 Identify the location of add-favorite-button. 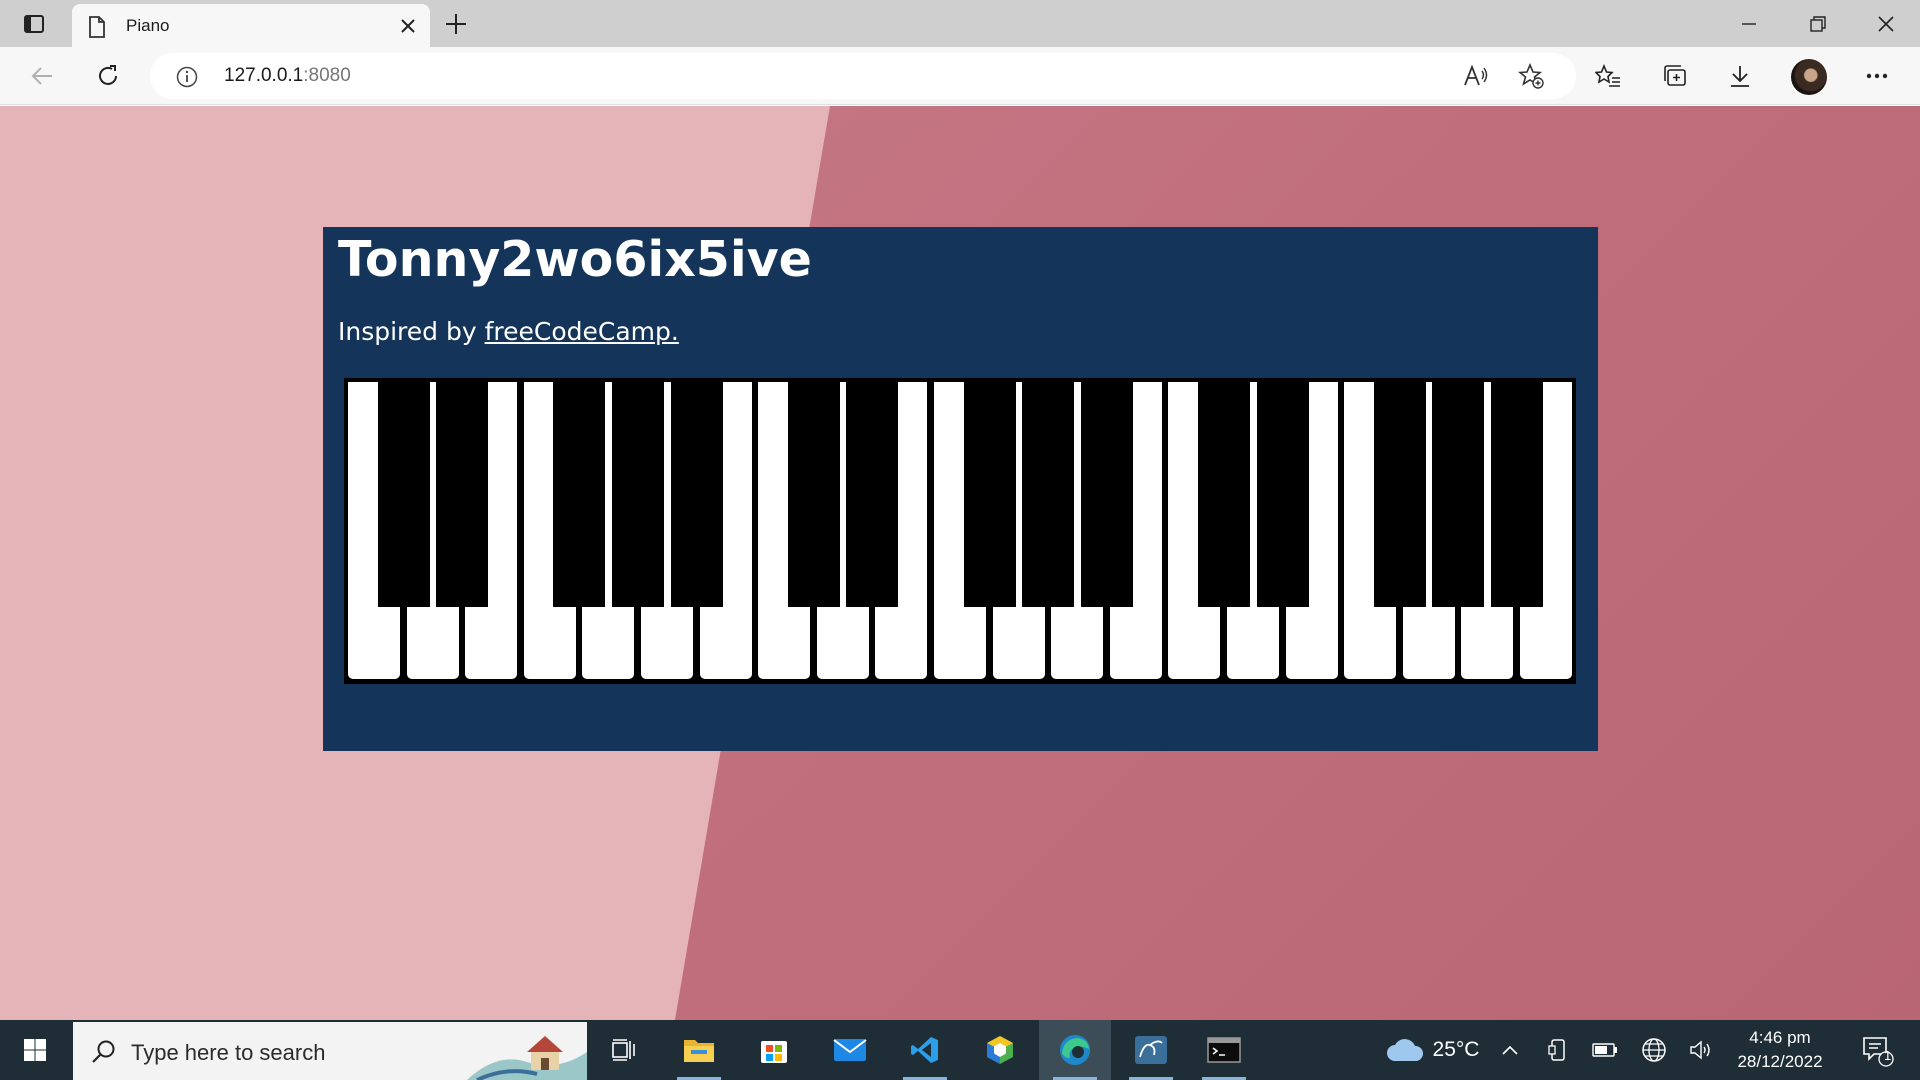
(1531, 76).